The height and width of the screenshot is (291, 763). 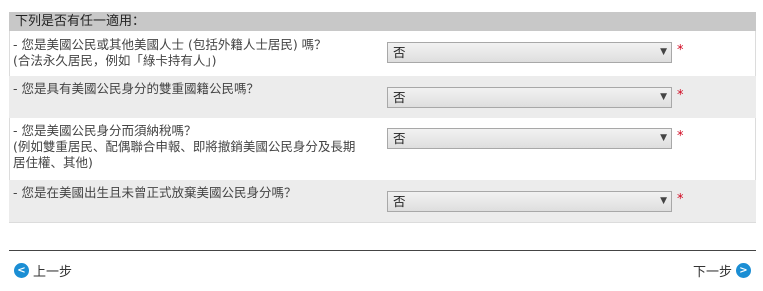 What do you see at coordinates (53, 162) in the screenshot?
I see `question-line: 居住權、其他)` at bounding box center [53, 162].